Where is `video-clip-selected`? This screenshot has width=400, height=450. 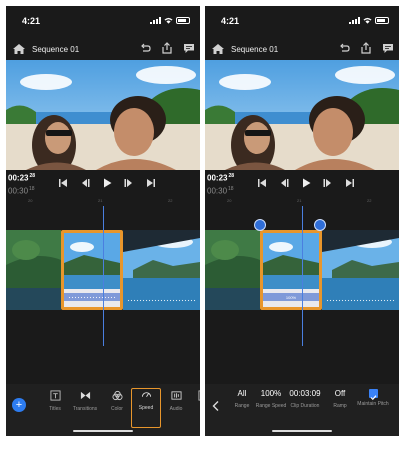 video-clip-selected is located at coordinates (92, 270).